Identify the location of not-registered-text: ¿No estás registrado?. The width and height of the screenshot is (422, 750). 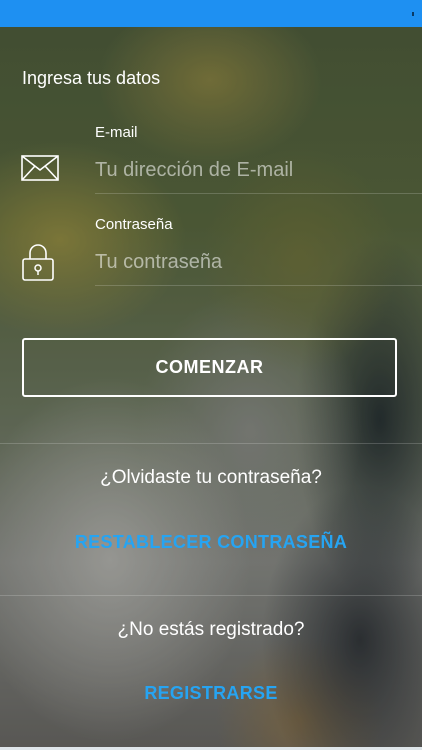
(211, 629).